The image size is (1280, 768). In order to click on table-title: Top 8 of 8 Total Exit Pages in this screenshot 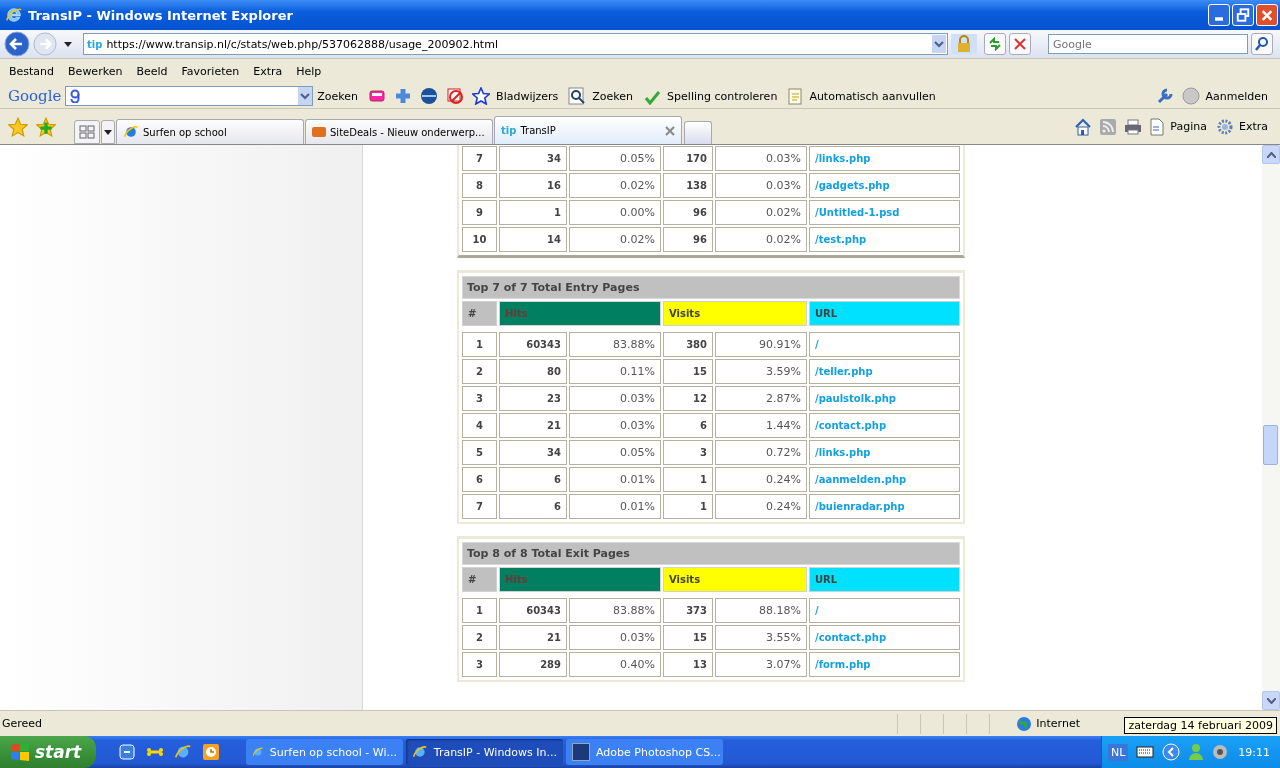, I will do `click(711, 553)`.